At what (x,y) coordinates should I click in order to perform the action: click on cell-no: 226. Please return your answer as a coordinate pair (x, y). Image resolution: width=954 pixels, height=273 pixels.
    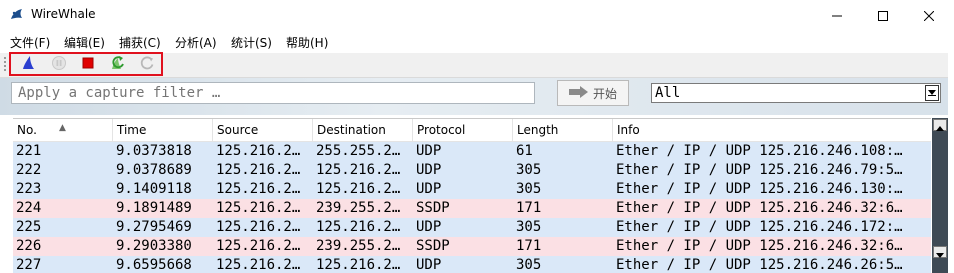
    Looking at the image, I should click on (29, 246).